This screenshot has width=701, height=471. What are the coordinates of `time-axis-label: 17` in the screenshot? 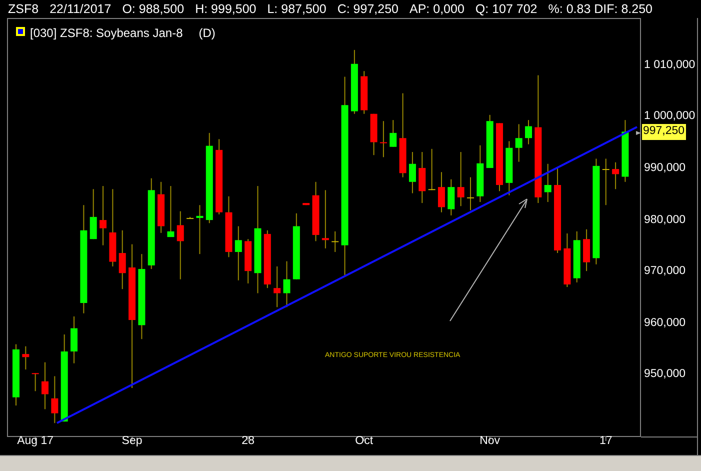 It's located at (605, 442).